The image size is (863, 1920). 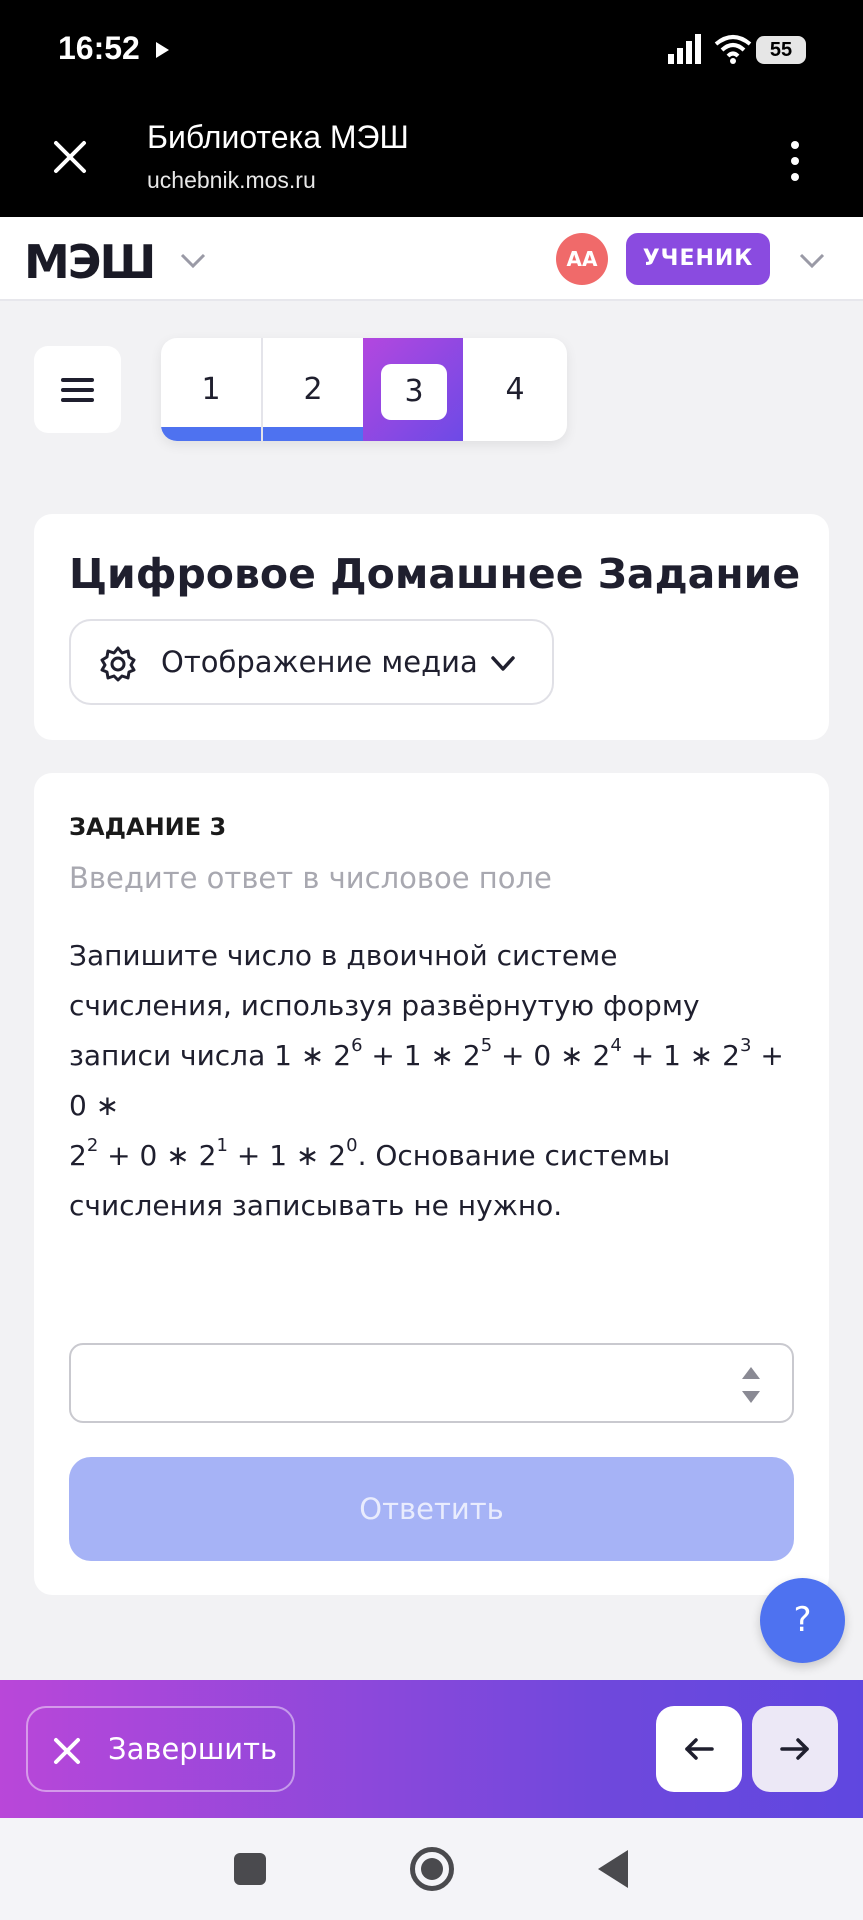 I want to click on finish-label: Завершить, so click(x=193, y=1749).